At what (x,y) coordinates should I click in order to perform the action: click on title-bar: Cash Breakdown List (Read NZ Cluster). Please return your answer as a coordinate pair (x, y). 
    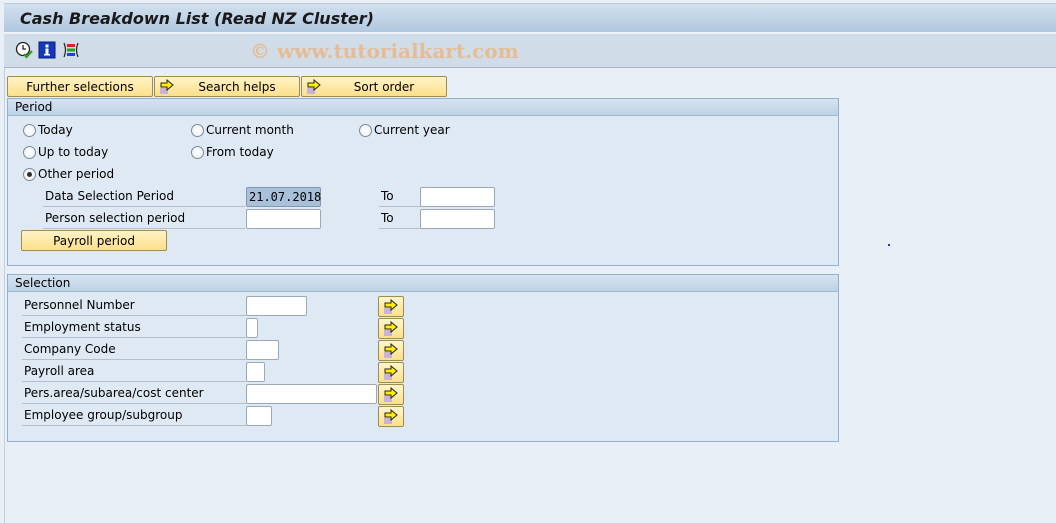
    Looking at the image, I should click on (530, 18).